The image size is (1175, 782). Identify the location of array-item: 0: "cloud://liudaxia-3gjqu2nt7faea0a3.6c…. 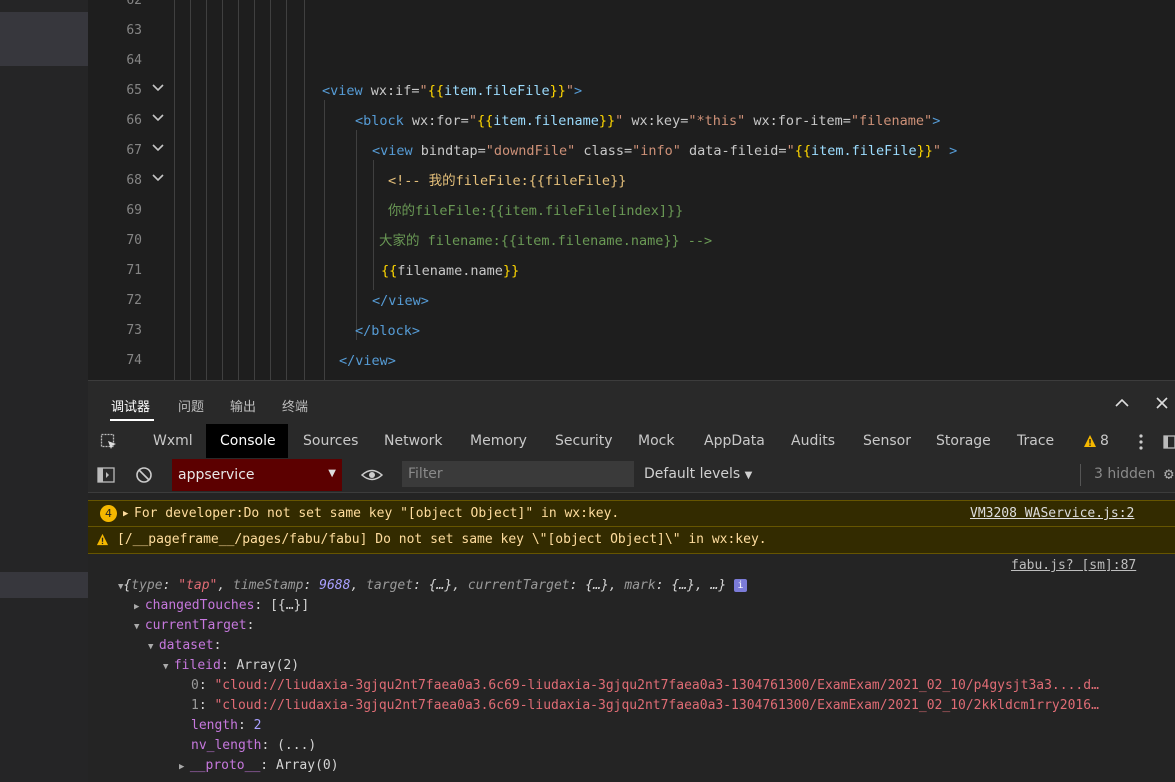
(671, 686).